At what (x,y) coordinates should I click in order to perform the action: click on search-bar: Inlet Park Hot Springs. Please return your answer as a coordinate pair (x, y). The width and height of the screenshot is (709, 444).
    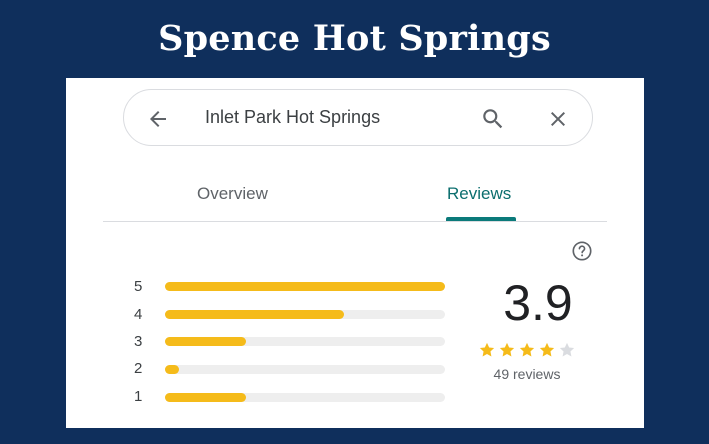
    Looking at the image, I should click on (358, 117).